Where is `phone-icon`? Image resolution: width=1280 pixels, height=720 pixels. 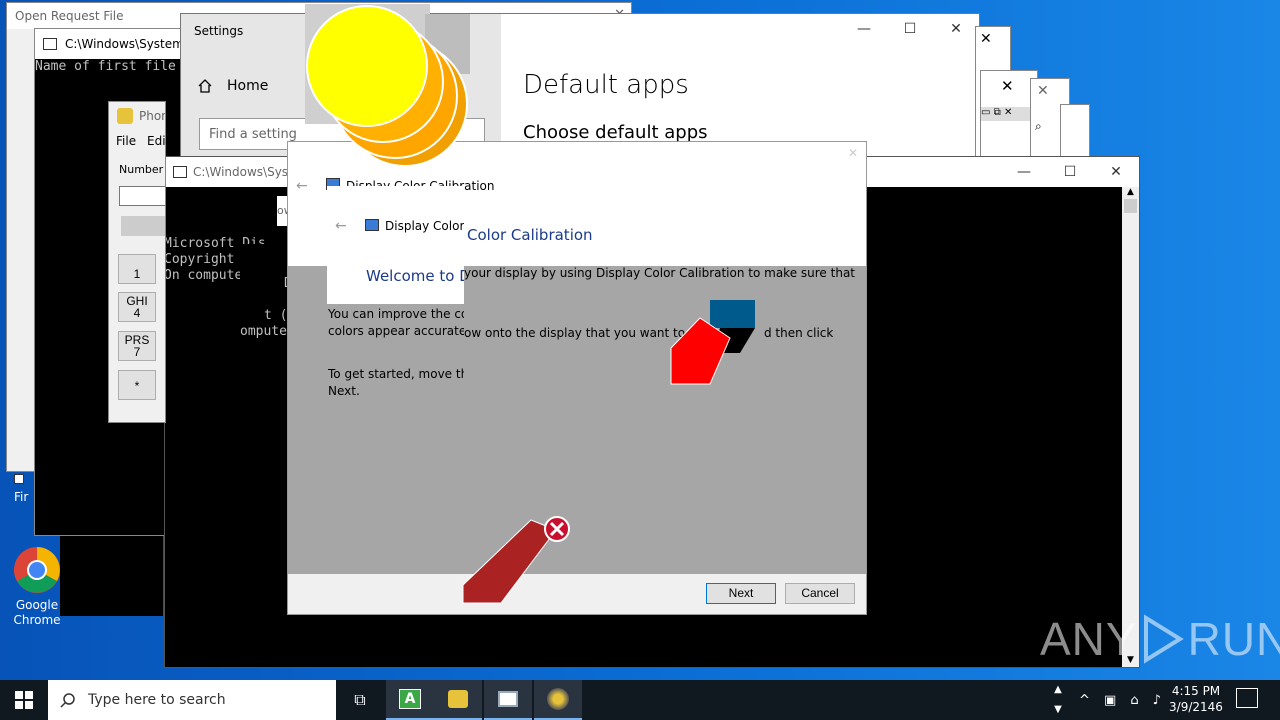 phone-icon is located at coordinates (458, 699).